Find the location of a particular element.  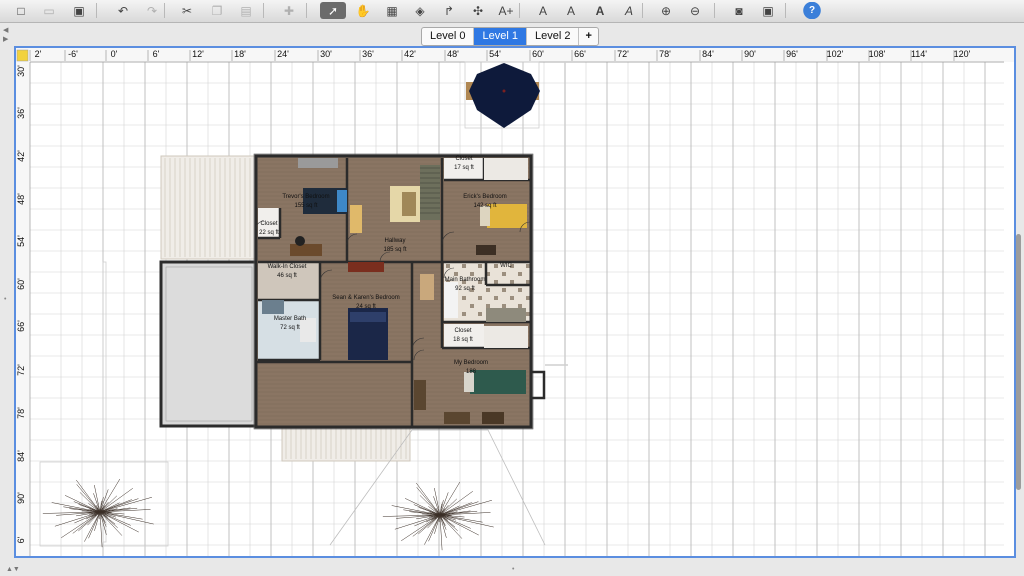

level-tab-1: Level 1 is located at coordinates (500, 36).